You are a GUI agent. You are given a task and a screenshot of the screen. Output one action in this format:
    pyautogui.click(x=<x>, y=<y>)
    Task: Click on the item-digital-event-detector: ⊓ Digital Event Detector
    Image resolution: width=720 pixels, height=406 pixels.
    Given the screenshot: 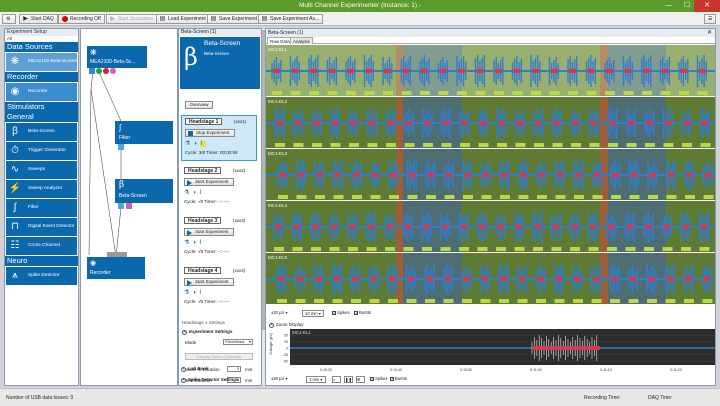 What is the action you would take?
    pyautogui.click(x=41, y=227)
    